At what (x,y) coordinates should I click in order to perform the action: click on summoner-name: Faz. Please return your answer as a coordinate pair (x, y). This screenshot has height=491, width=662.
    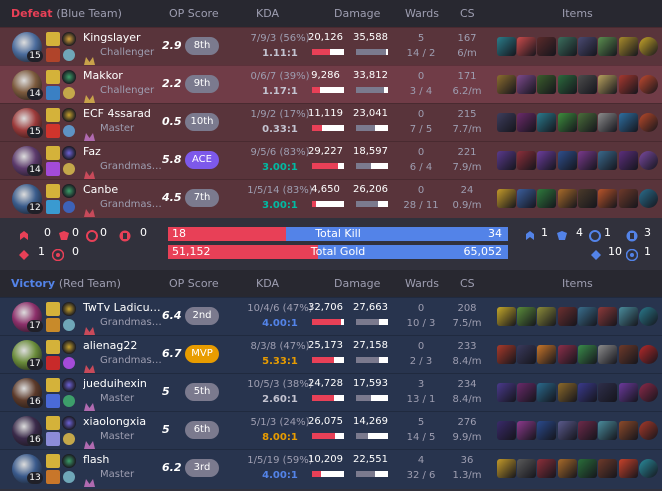
    Looking at the image, I should click on (122, 151).